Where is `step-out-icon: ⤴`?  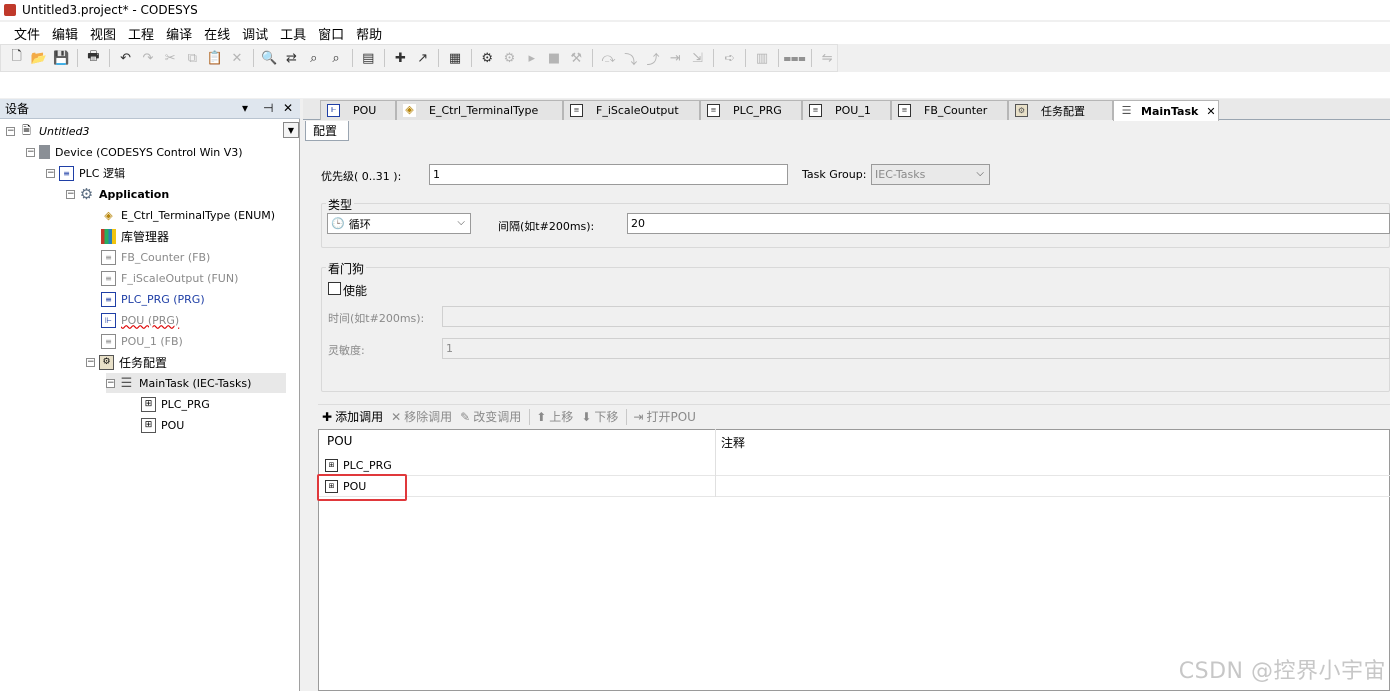
step-out-icon: ⤴ is located at coordinates (652, 58).